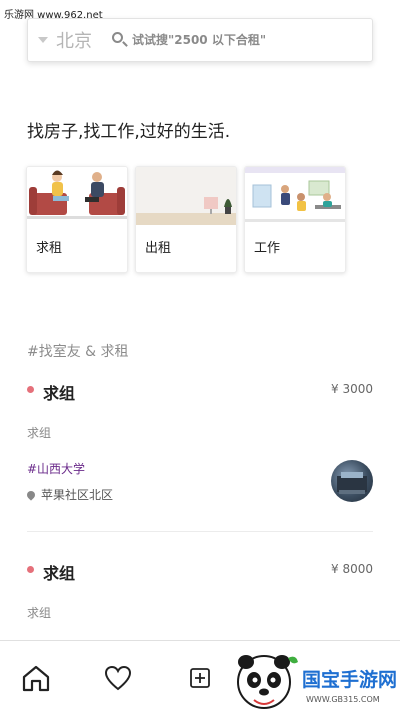  Describe the element at coordinates (352, 389) in the screenshot. I see `post-price: ¥ 3000` at that location.